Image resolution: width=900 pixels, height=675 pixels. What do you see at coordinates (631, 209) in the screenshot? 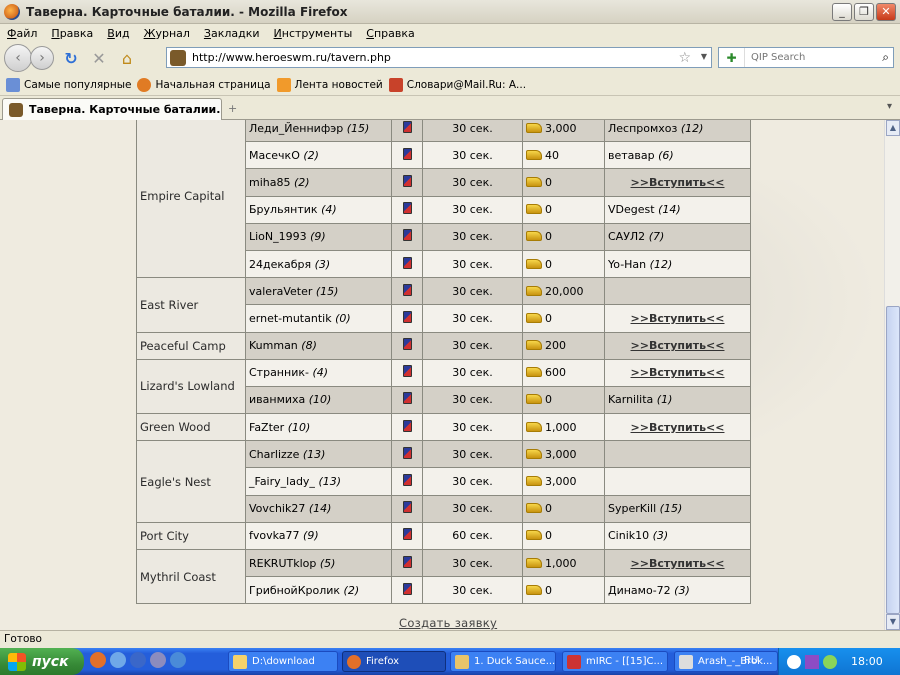
I see `opponent-name: VDegest` at bounding box center [631, 209].